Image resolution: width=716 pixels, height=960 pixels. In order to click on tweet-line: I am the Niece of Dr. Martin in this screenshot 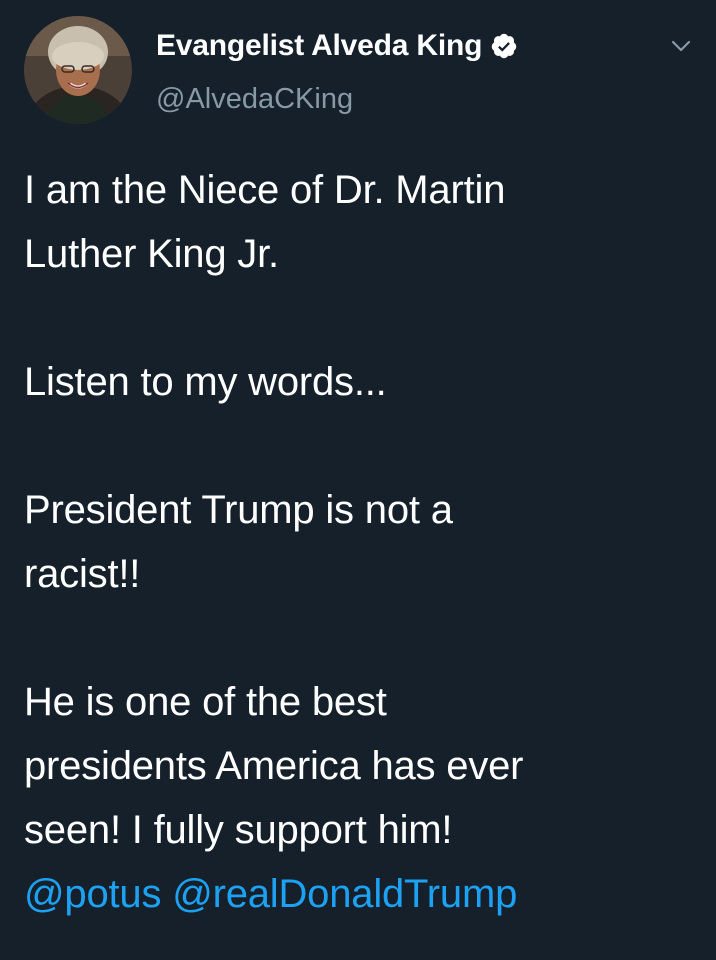, I will do `click(265, 190)`.